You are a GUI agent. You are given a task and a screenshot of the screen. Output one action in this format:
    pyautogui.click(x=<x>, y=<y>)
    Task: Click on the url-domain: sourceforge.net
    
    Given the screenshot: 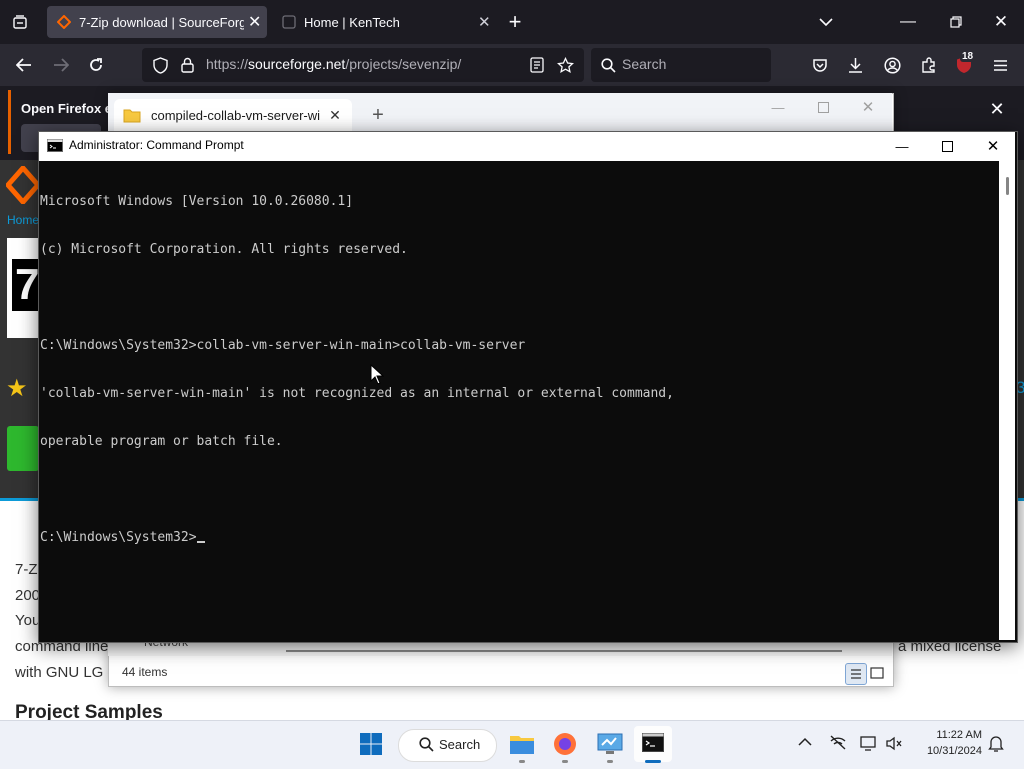 What is the action you would take?
    pyautogui.click(x=297, y=64)
    